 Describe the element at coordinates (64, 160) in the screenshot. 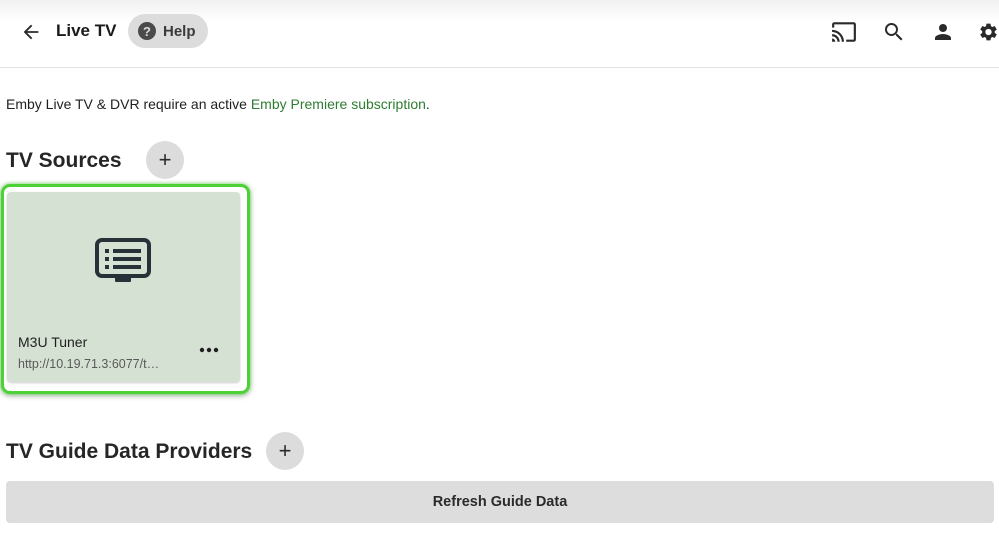

I see `tv-sources-title: TV Sources` at that location.